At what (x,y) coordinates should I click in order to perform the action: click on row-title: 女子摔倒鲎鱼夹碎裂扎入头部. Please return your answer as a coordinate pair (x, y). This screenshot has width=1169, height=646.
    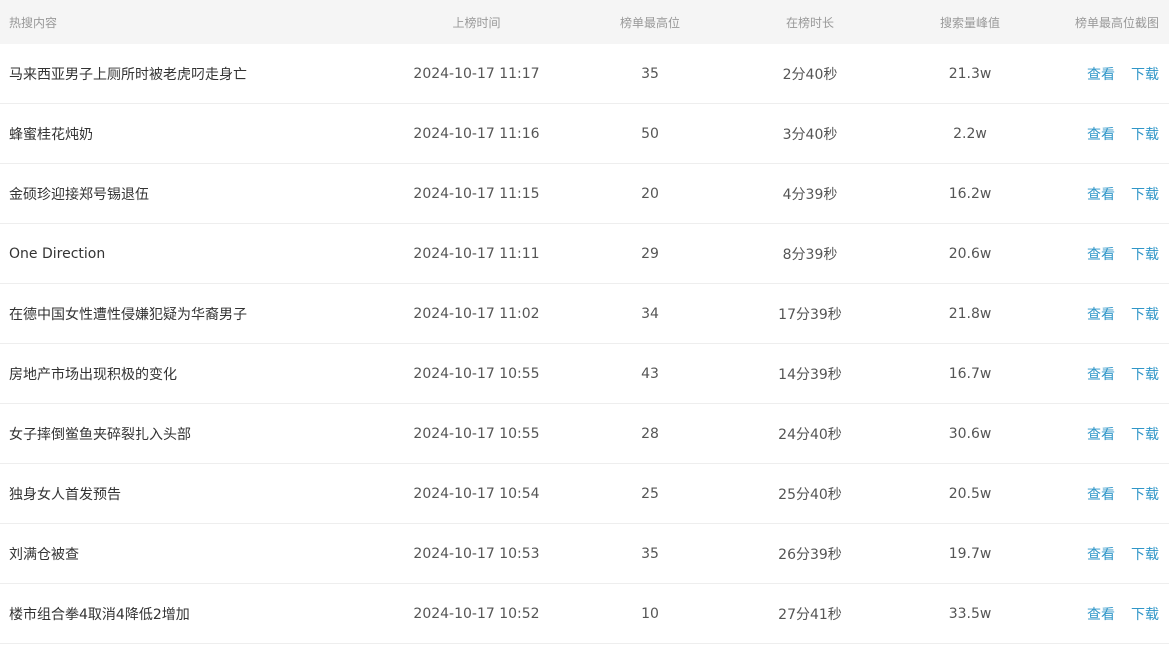
    Looking at the image, I should click on (100, 434).